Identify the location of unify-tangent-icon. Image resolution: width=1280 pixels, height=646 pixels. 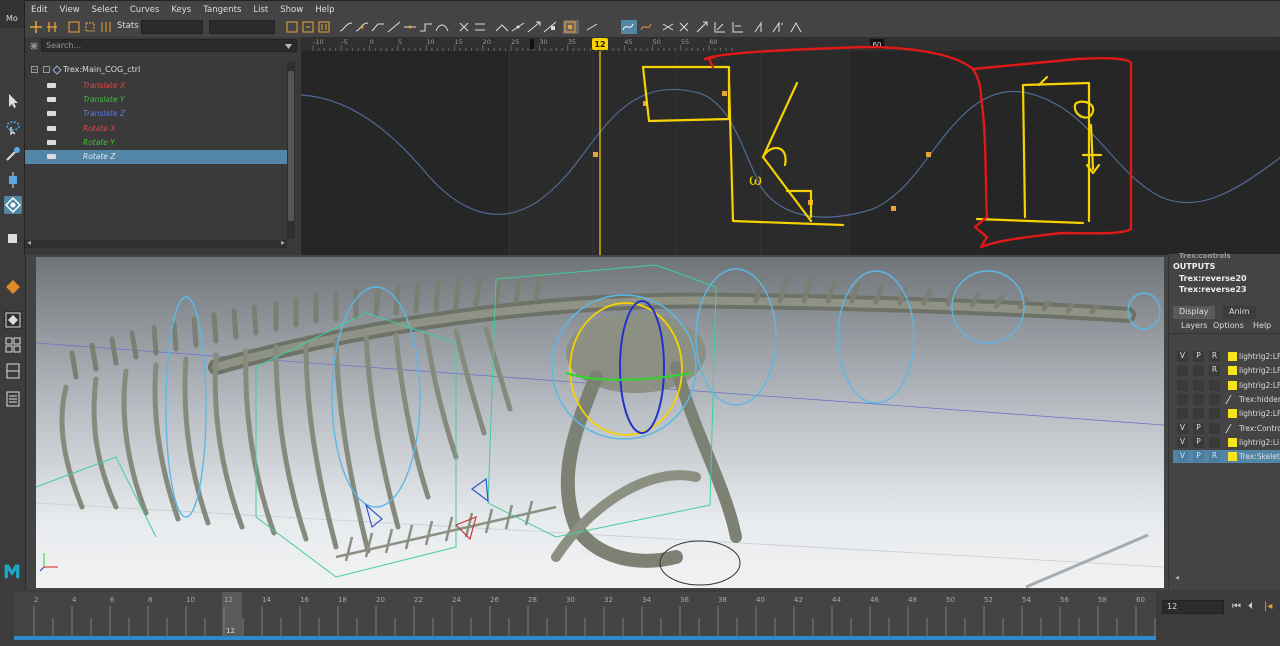
(518, 27).